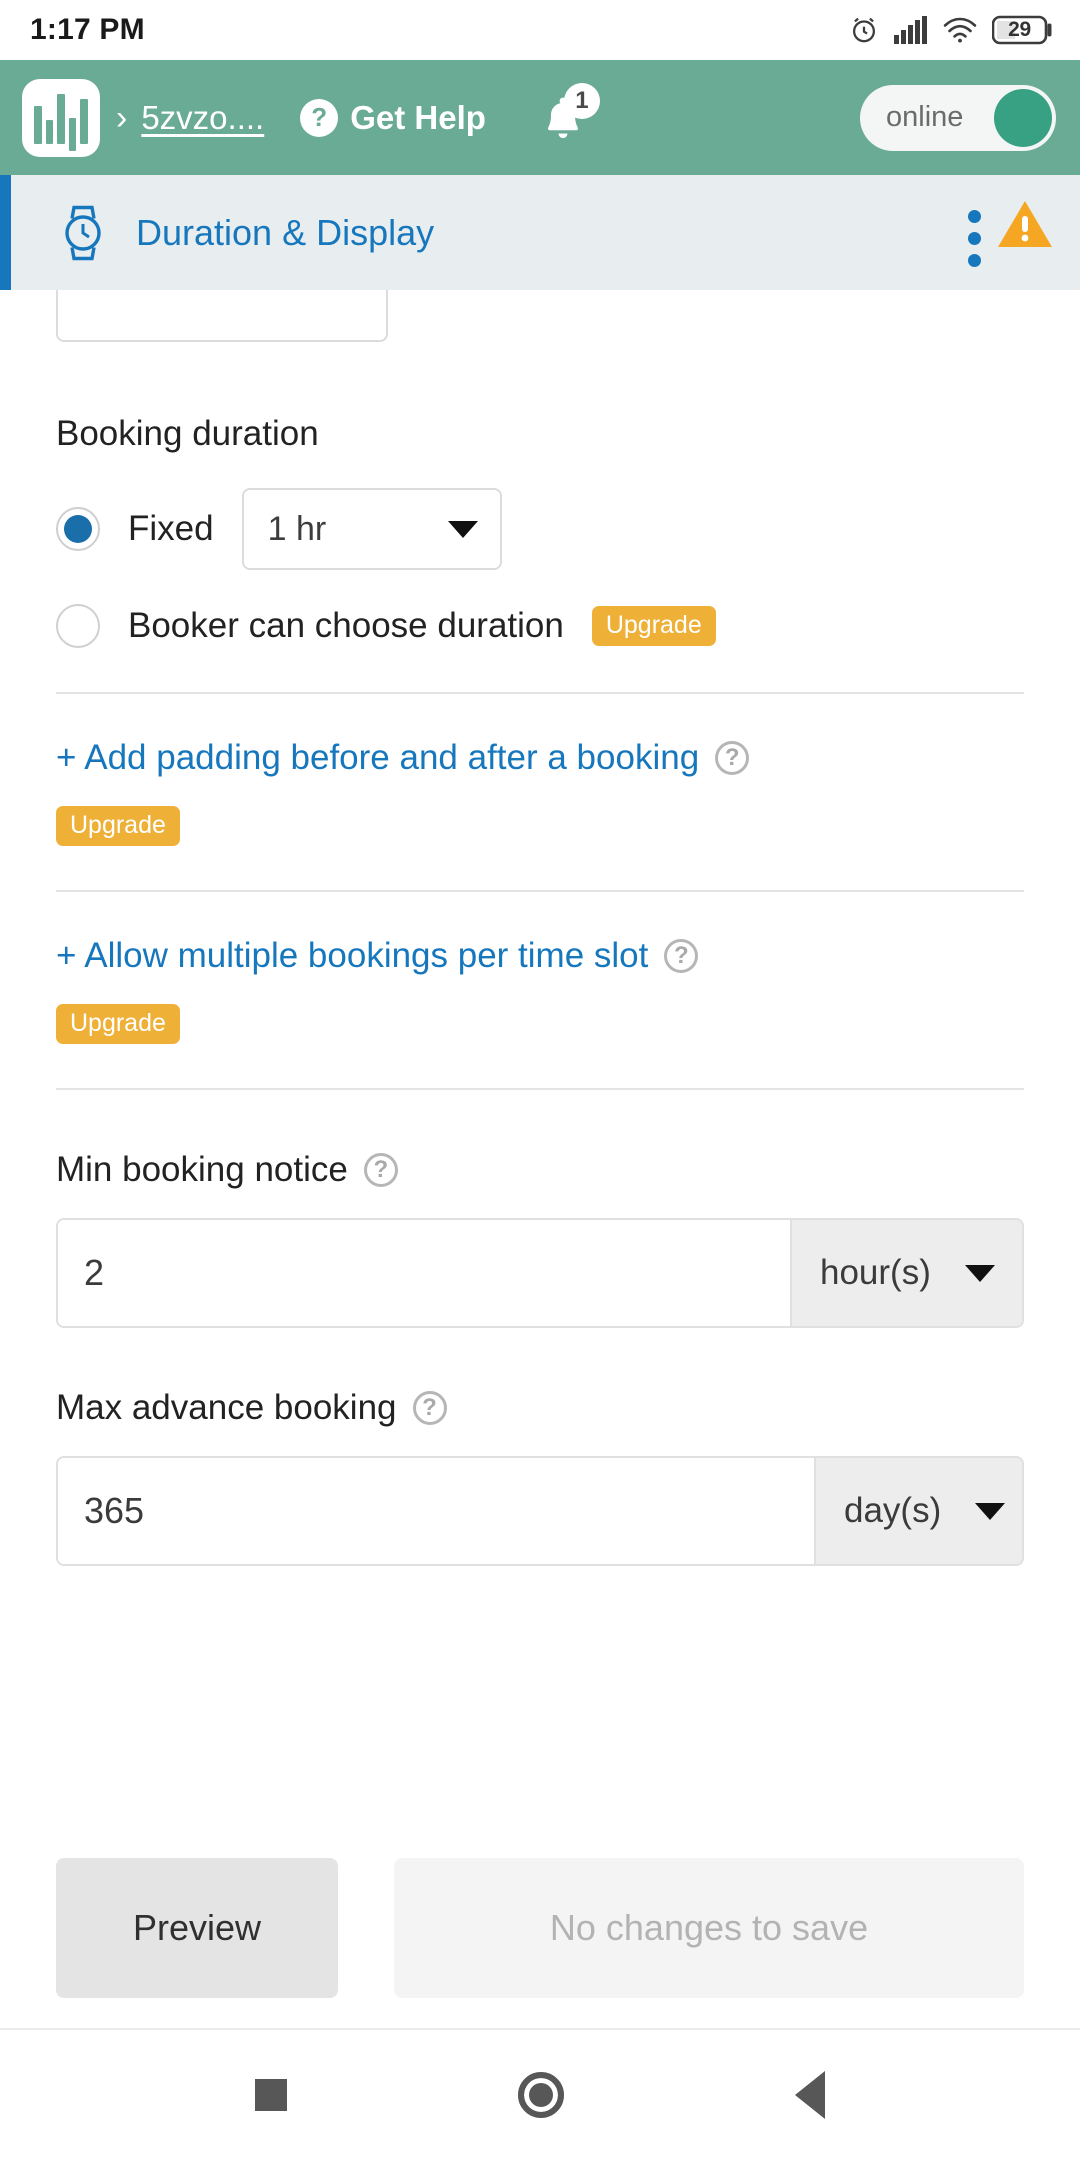 Image resolution: width=1080 pixels, height=2160 pixels. I want to click on radio-fixed-label: Fixed, so click(171, 528).